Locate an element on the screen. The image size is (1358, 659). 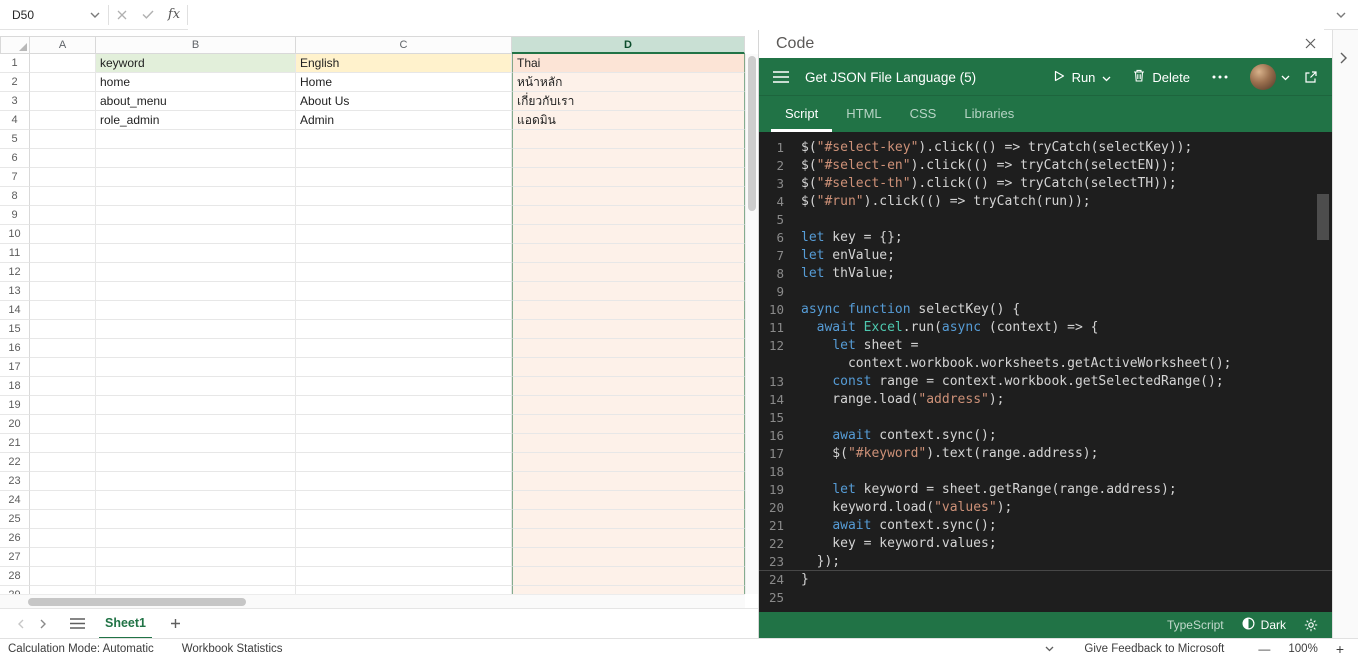
code-line: 7 let enValue; is located at coordinates (1045, 256).